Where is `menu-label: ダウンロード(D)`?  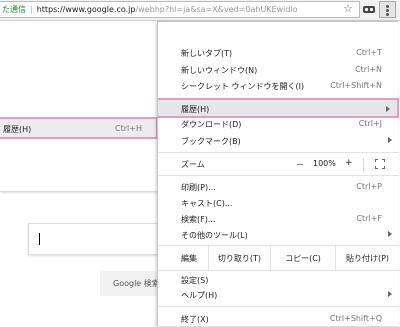
menu-label: ダウンロード(D) is located at coordinates (211, 124).